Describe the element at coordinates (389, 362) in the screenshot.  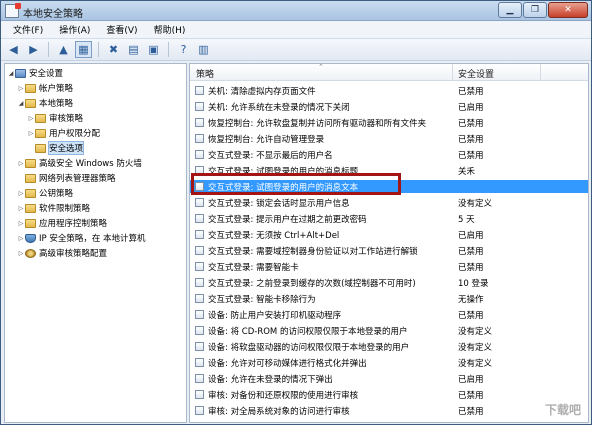
I see `table-row: 设备: 允许对可移动媒体进行格式化并弹出 没有定义` at that location.